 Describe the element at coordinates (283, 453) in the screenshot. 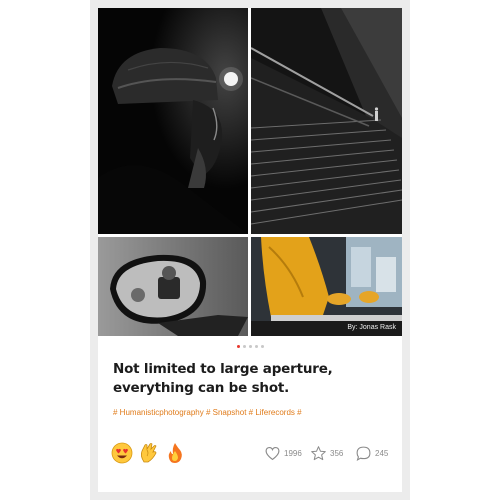

I see `like-stat: 1996` at that location.